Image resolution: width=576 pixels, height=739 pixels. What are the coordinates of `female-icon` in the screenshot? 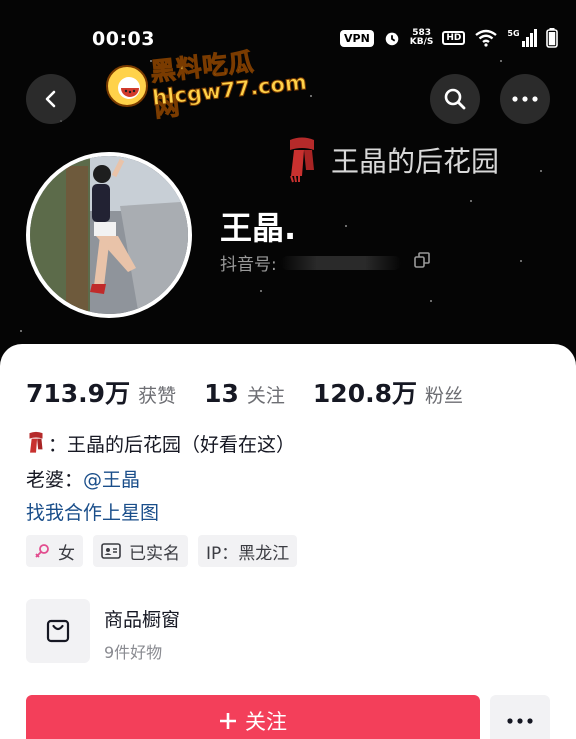 It's located at (42, 551).